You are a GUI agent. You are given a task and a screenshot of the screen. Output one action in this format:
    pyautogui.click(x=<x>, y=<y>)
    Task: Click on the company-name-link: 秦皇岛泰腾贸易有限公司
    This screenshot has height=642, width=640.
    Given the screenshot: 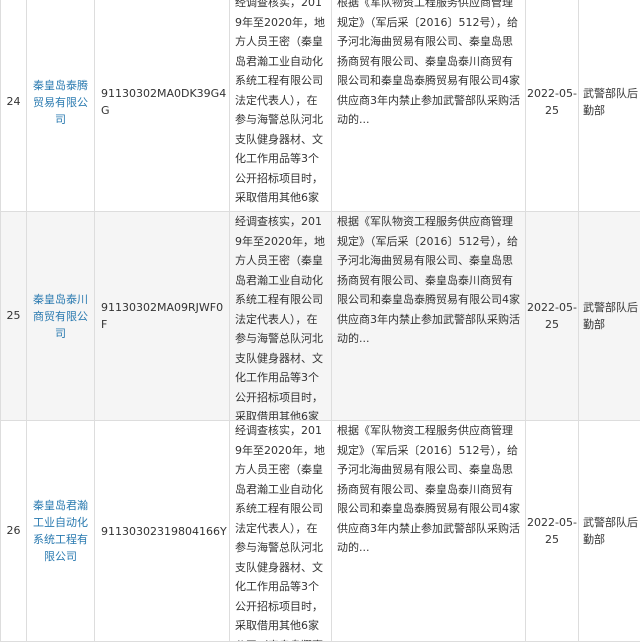 What is the action you would take?
    pyautogui.click(x=61, y=106)
    